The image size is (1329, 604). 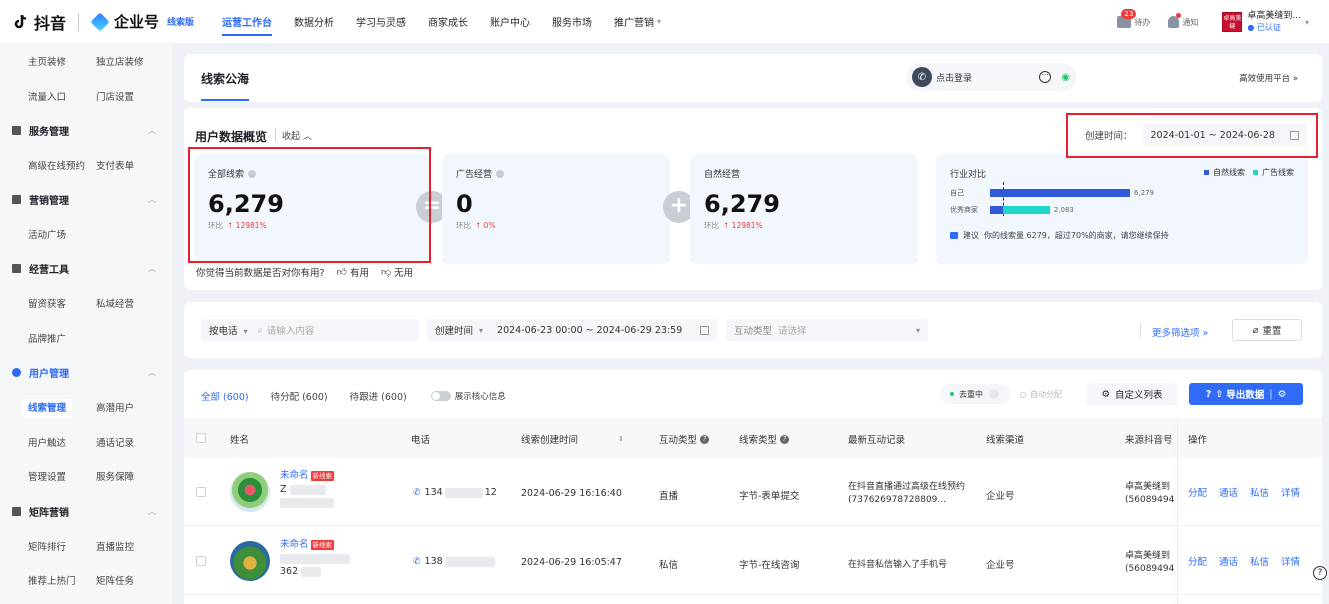 What do you see at coordinates (1023, 394) in the screenshot?
I see `radio-icon` at bounding box center [1023, 394].